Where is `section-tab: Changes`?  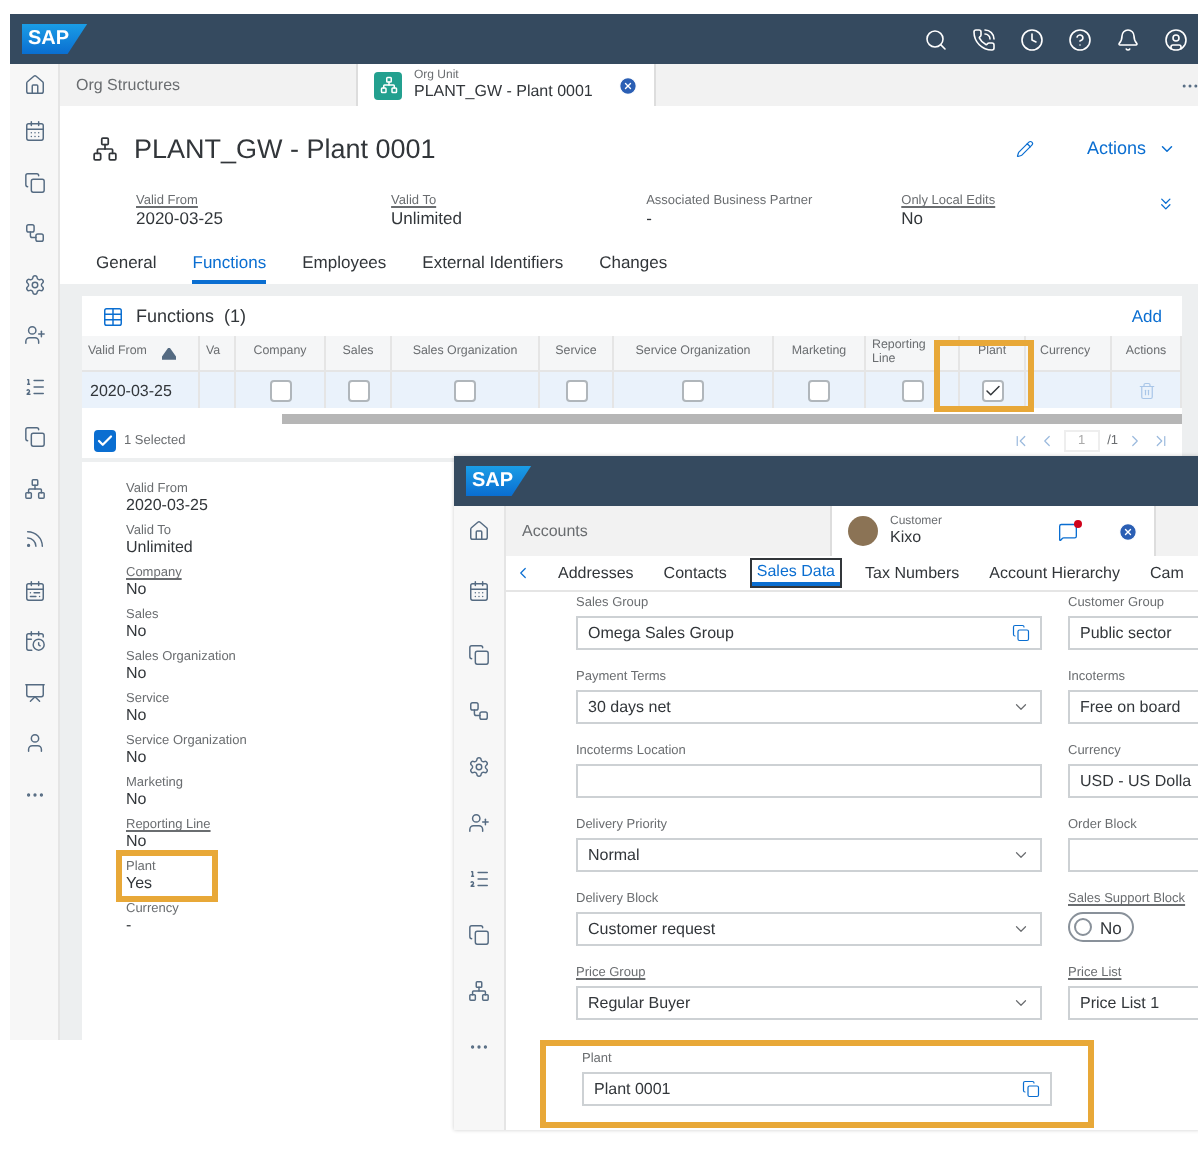
section-tab: Changes is located at coordinates (633, 268).